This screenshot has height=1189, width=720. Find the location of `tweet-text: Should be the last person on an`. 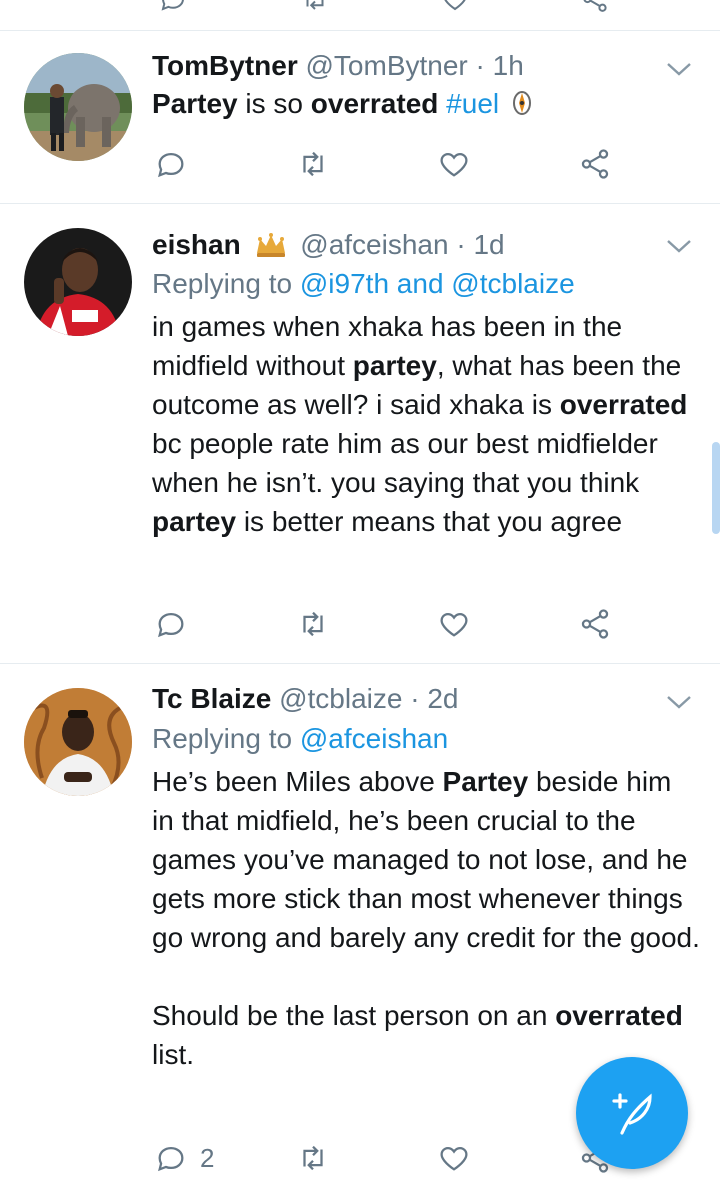

tweet-text: Should be the last person on an is located at coordinates (354, 1015).